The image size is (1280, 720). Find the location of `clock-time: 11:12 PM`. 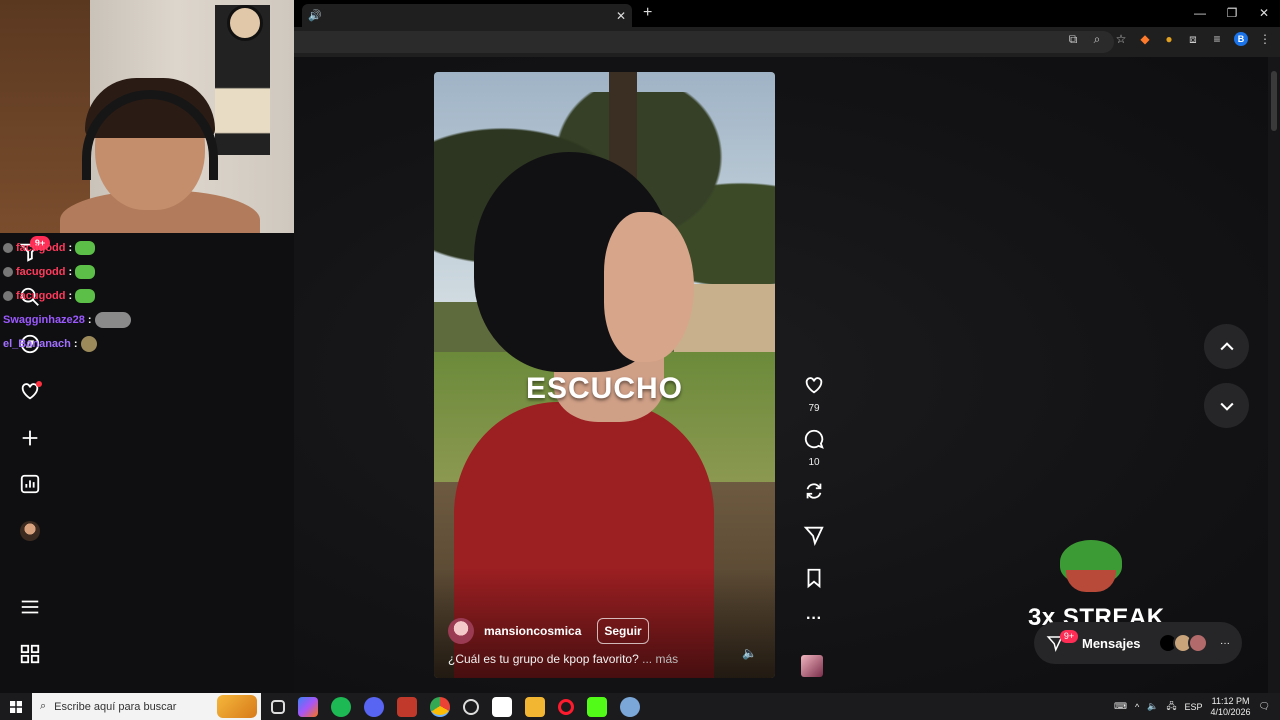

clock-time: 11:12 PM is located at coordinates (1230, 700).